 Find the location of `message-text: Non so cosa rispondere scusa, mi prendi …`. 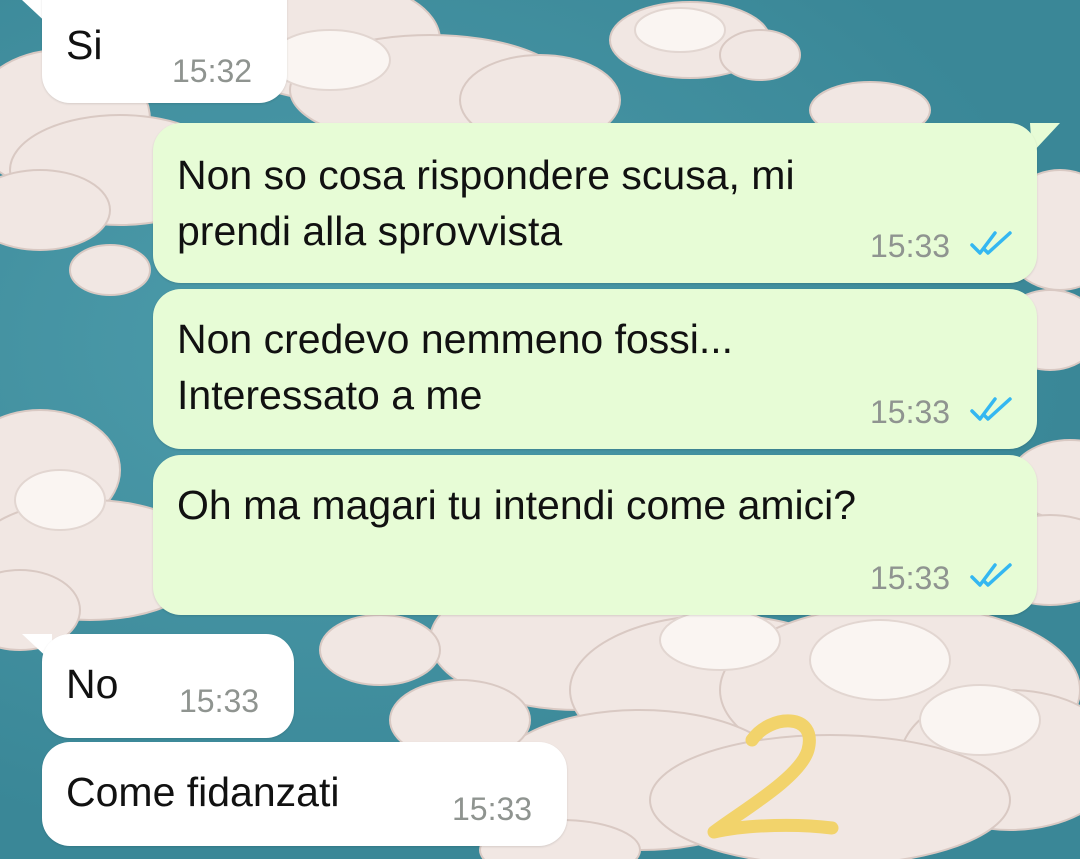

message-text: Non so cosa rispondere scusa, mi prendi … is located at coordinates (486, 203).